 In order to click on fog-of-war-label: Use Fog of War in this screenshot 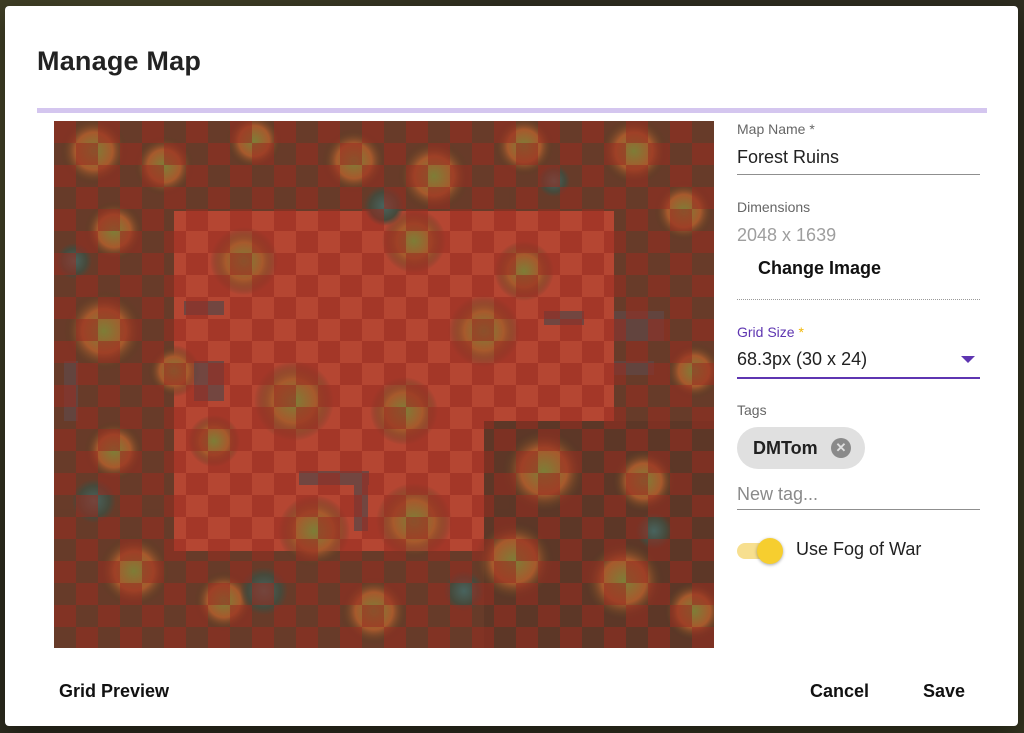, I will do `click(859, 549)`.